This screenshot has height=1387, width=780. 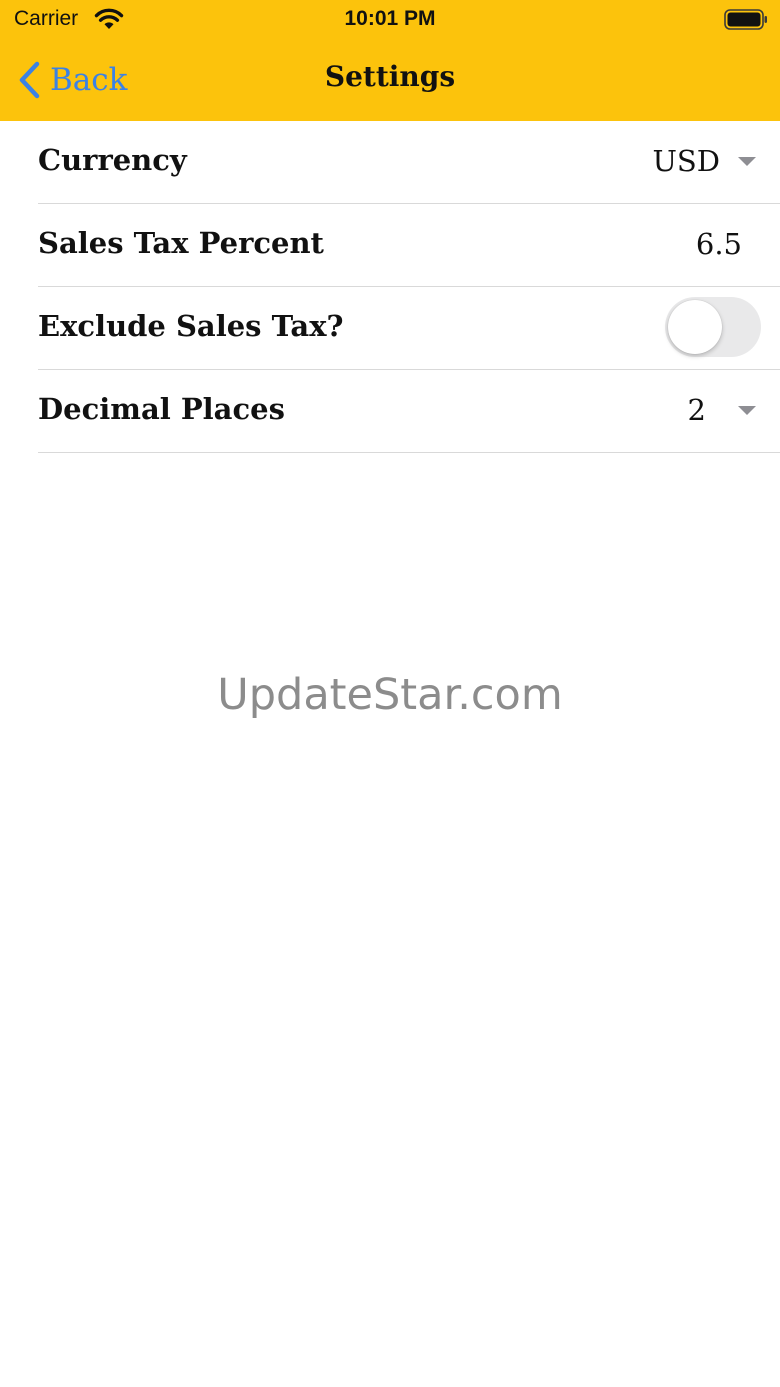 I want to click on header: Carrier 10:01 PM Back Settings, so click(x=390, y=60).